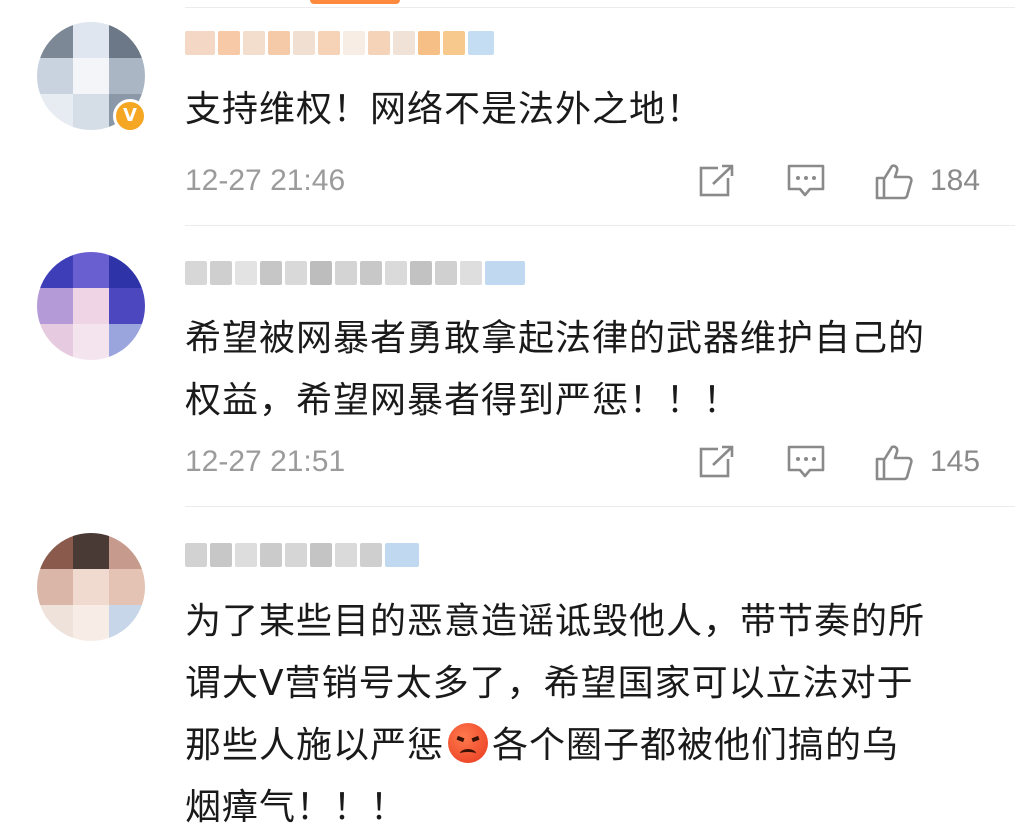 This screenshot has height=839, width=1015. Describe the element at coordinates (463, 400) in the screenshot. I see `comment-text-line: 权益，希望网暴者得到严惩！！！` at that location.